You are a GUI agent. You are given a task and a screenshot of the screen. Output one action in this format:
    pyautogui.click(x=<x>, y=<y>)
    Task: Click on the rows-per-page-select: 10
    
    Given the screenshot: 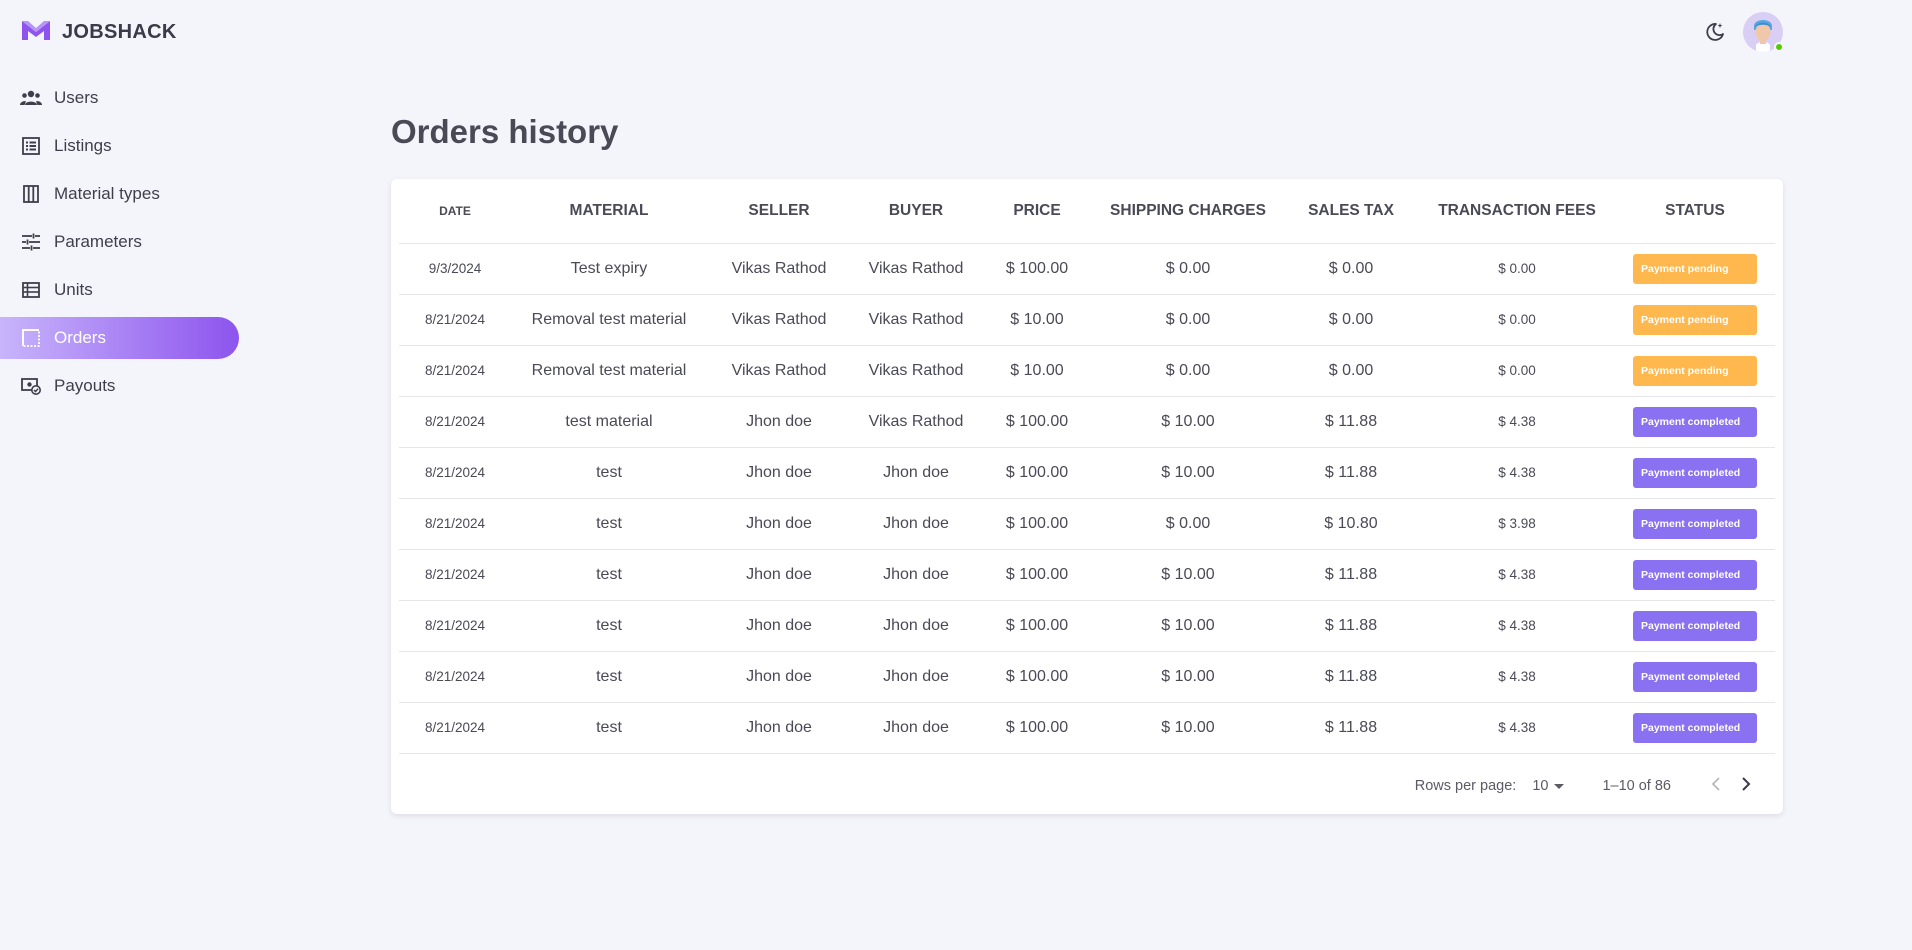 What is the action you would take?
    pyautogui.click(x=1548, y=786)
    